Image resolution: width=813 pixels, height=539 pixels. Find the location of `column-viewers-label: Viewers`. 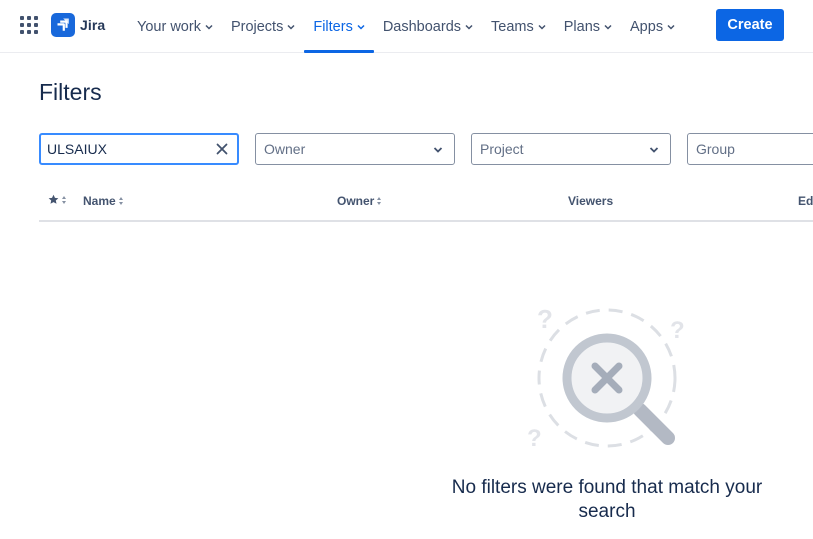

column-viewers-label: Viewers is located at coordinates (591, 201).